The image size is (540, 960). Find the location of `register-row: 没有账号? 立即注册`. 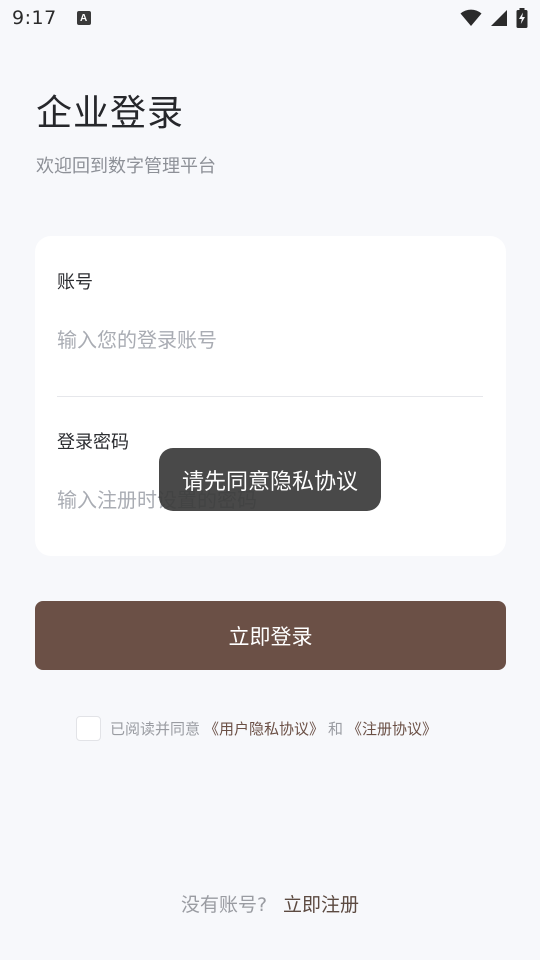

register-row: 没有账号? 立即注册 is located at coordinates (270, 903).